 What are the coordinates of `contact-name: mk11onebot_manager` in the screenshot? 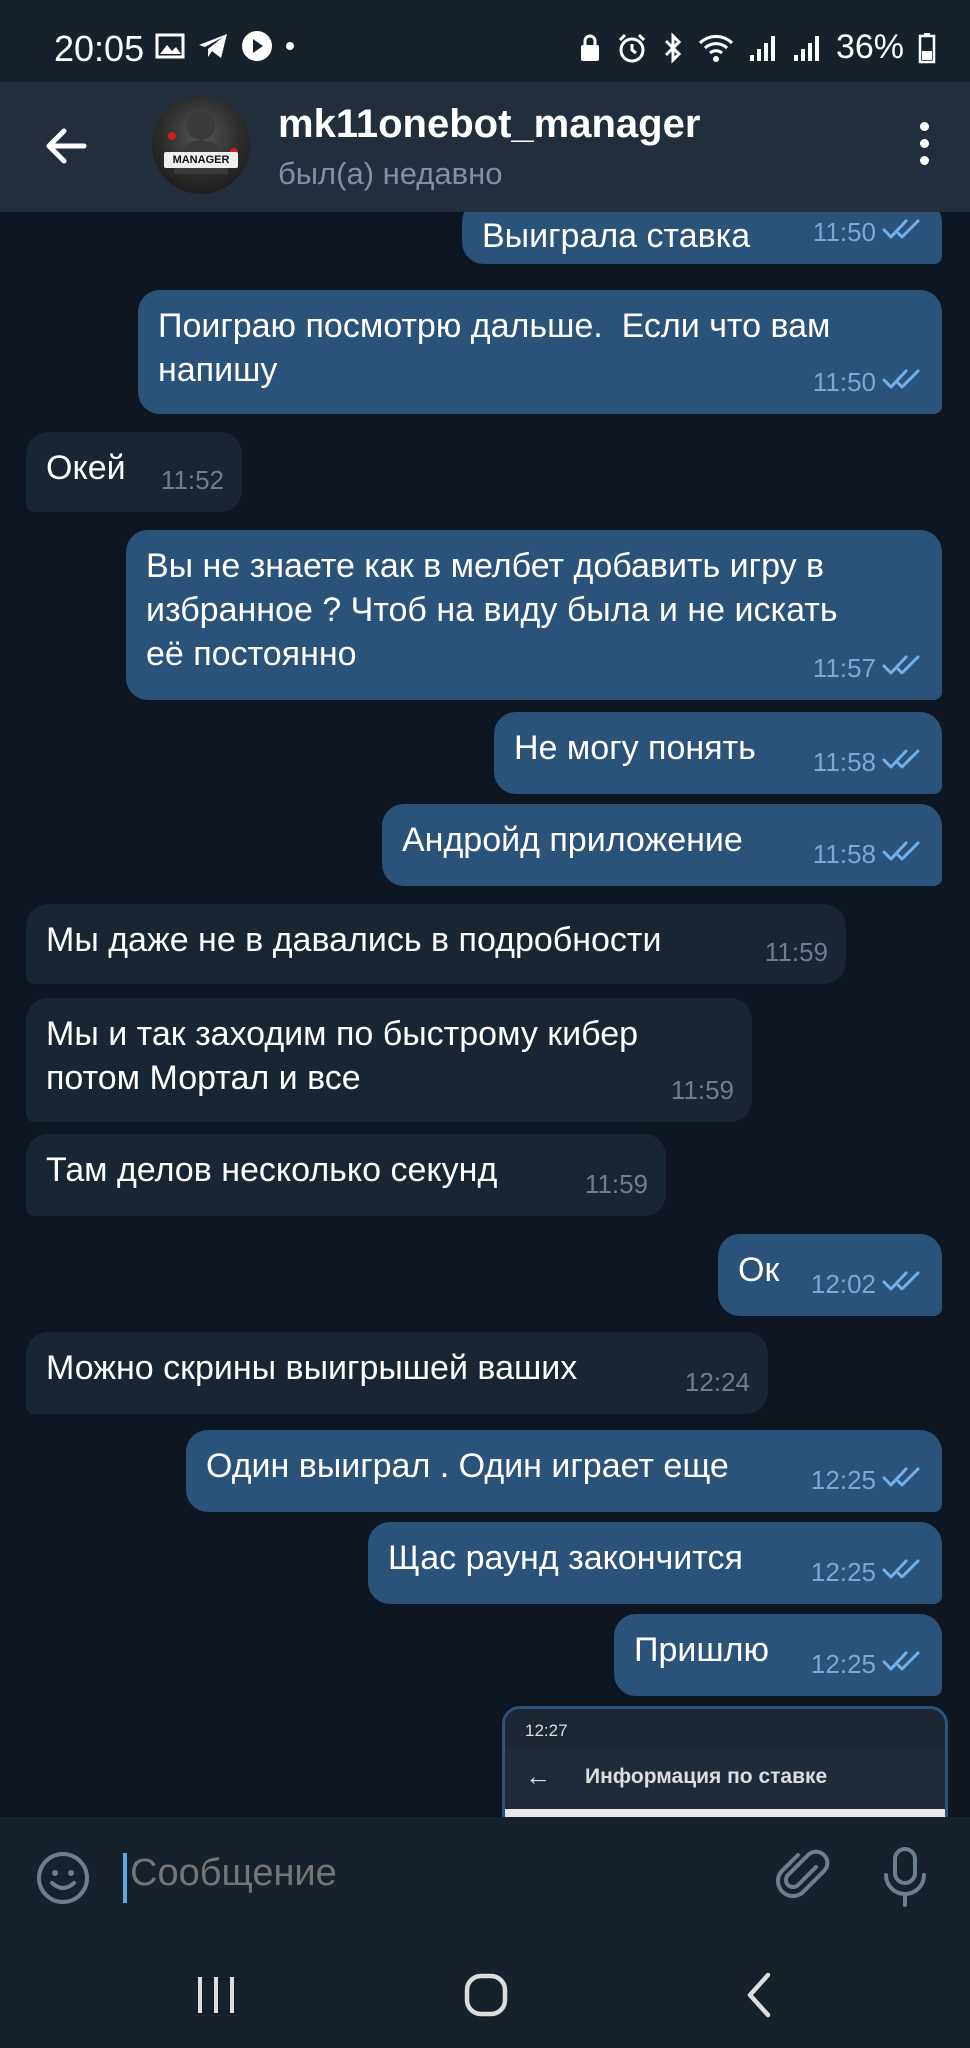 It's located at (489, 124).